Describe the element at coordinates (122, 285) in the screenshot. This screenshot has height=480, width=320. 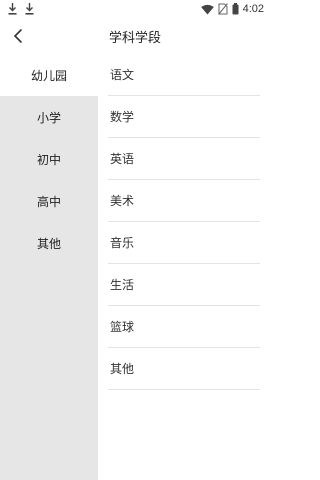
I see `subject-label: 生活` at that location.